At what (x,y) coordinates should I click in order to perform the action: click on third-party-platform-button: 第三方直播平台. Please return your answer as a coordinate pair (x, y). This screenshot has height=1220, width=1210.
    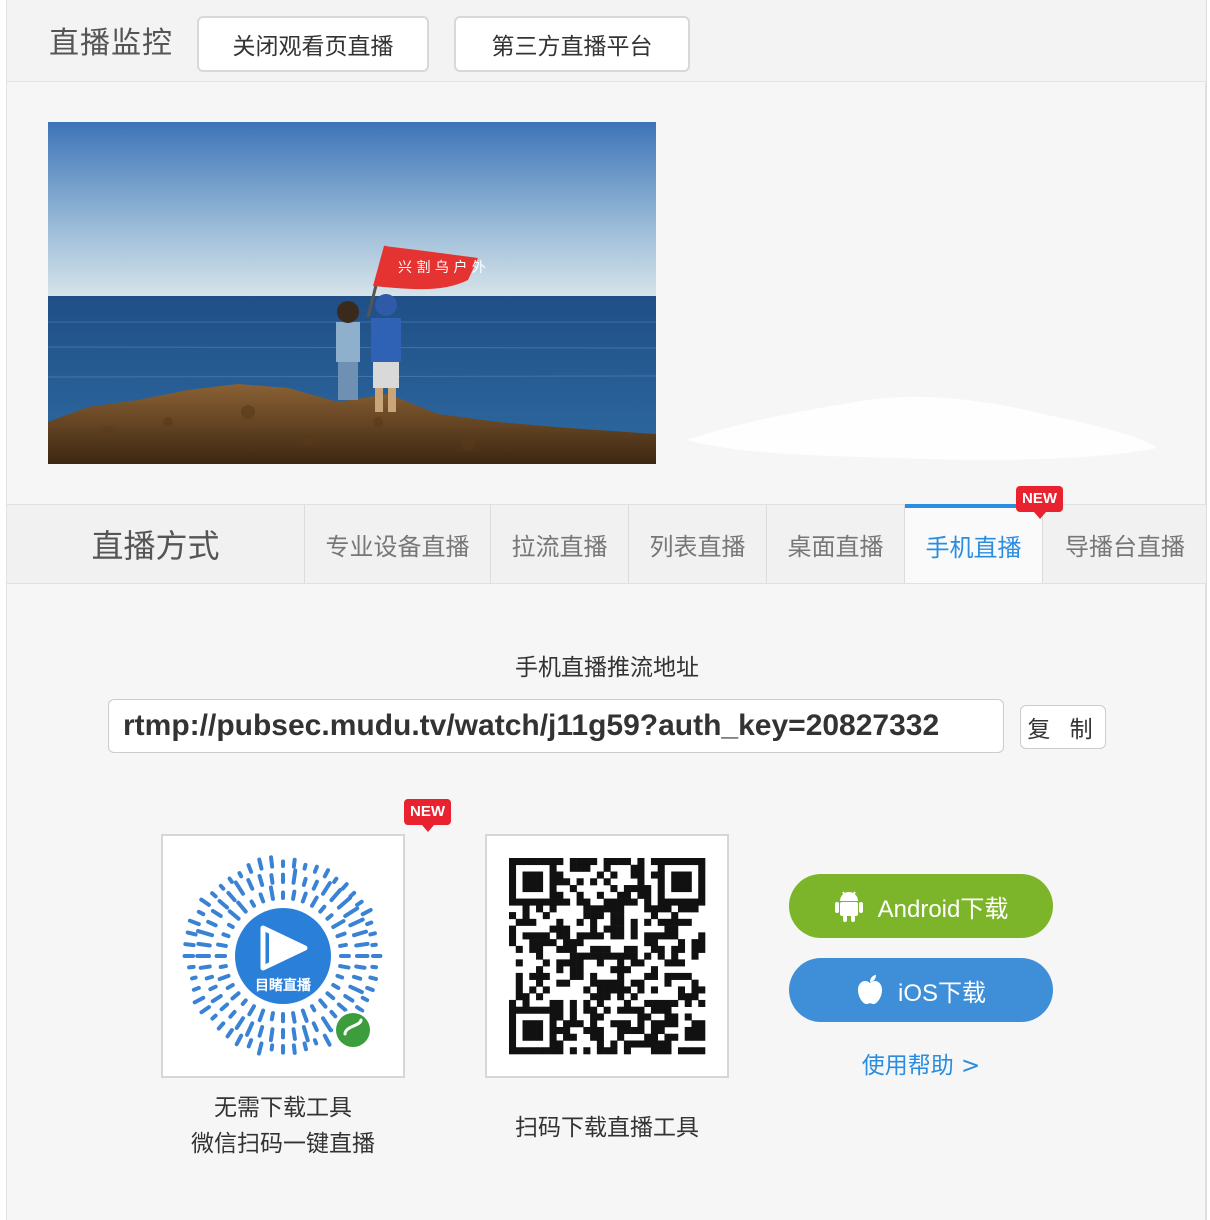
    Looking at the image, I should click on (572, 44).